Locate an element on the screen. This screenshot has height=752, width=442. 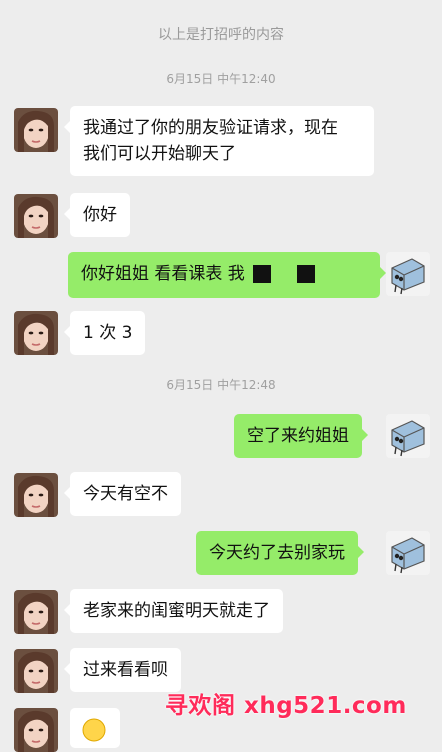
message-bubble-outgoing: 今天约了去别家玩 is located at coordinates (280, 553).